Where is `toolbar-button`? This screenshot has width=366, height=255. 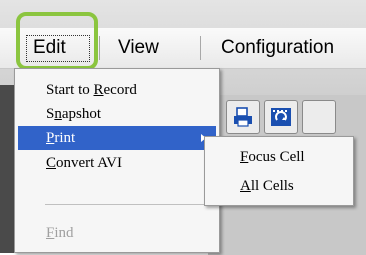
toolbar-button is located at coordinates (319, 117).